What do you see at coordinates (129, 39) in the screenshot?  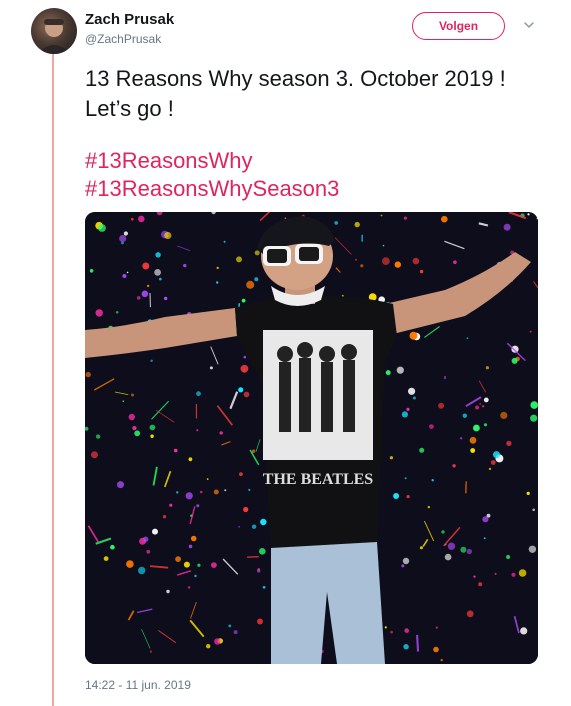 I see `user-handle: @ZachPrusak` at bounding box center [129, 39].